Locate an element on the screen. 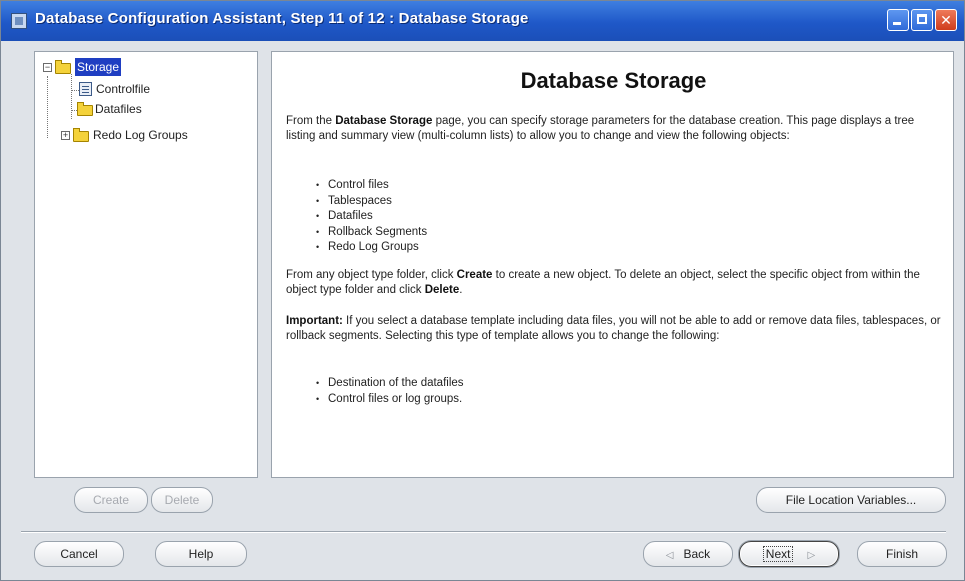 The width and height of the screenshot is (965, 581). expand-icon: + is located at coordinates (65, 135).